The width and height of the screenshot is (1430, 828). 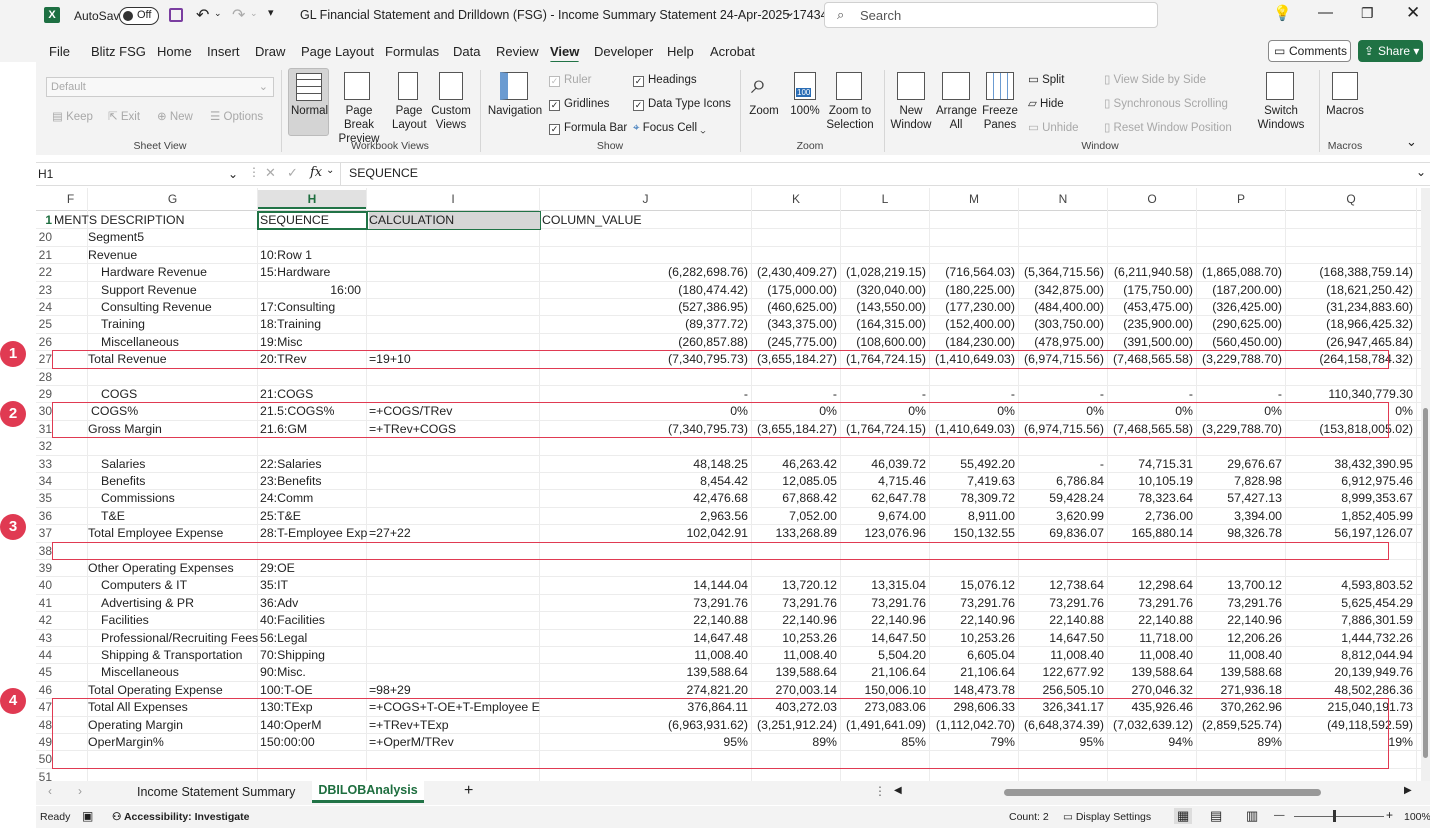 What do you see at coordinates (1425, 583) in the screenshot?
I see `vertical-scroll-thumb` at bounding box center [1425, 583].